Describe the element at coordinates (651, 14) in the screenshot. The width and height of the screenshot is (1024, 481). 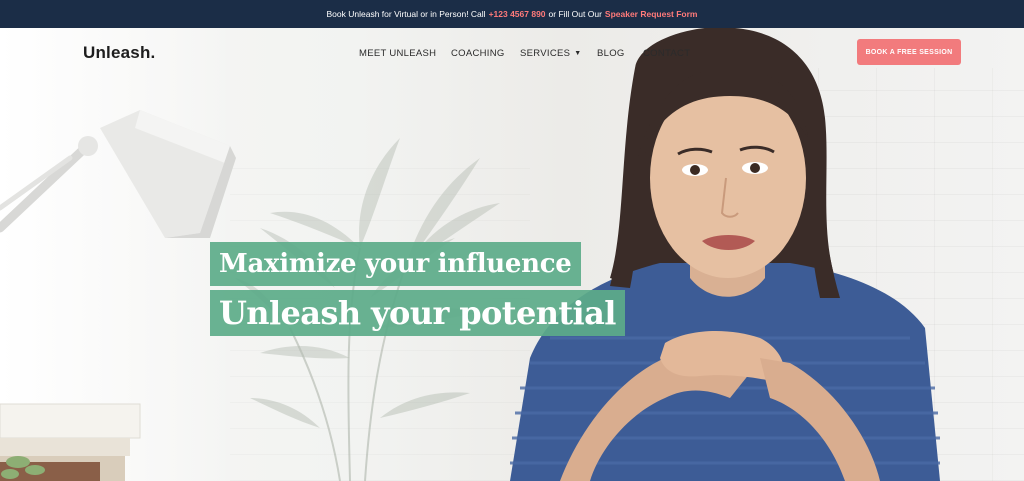
I see `speaker-request-form-link: Speaker Request Form` at that location.